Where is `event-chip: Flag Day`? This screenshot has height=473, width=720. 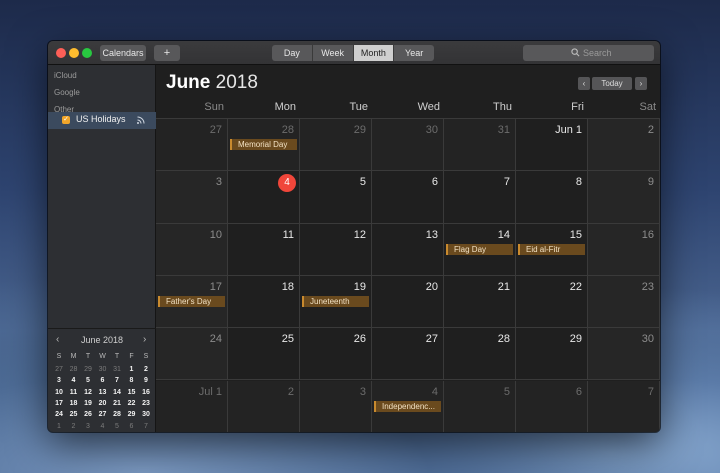
event-chip: Flag Day is located at coordinates (479, 249).